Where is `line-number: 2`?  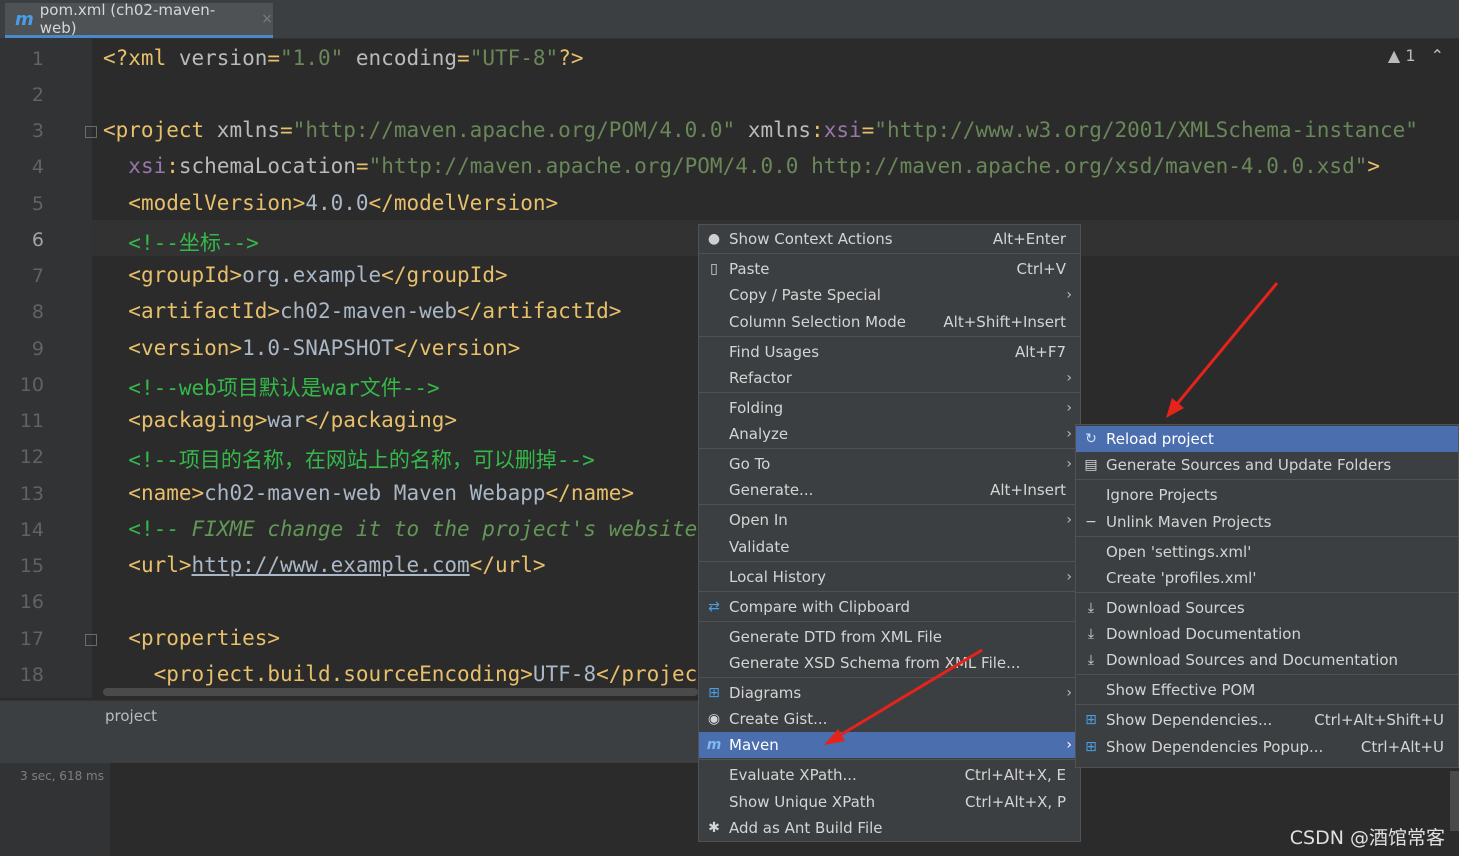 line-number: 2 is located at coordinates (37, 95).